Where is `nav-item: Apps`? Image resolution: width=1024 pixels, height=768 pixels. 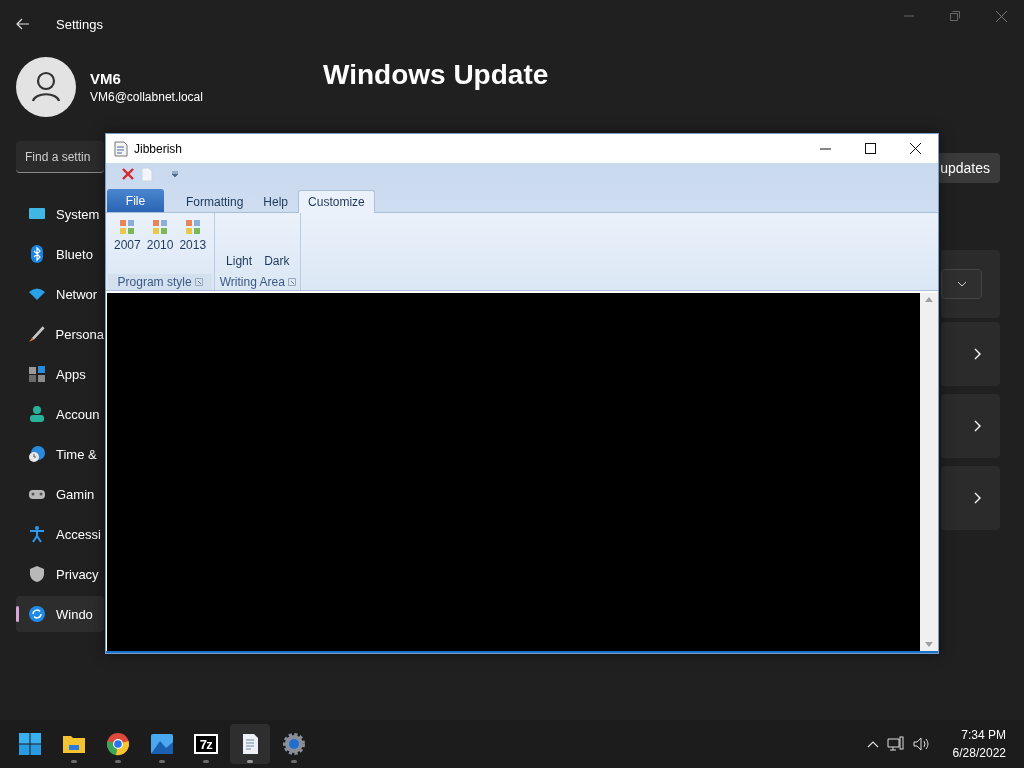 nav-item: Apps is located at coordinates (60, 374).